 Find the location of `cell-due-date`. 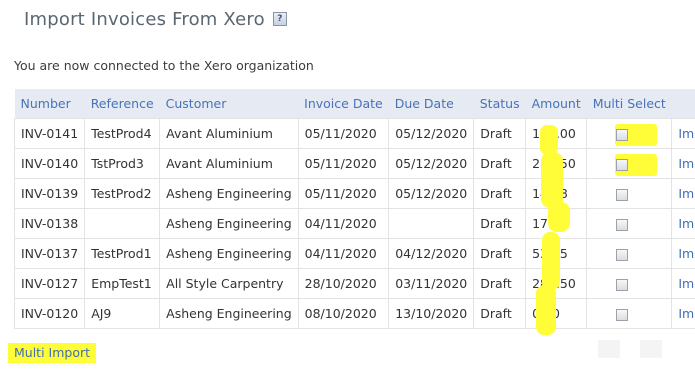

cell-due-date is located at coordinates (431, 223).